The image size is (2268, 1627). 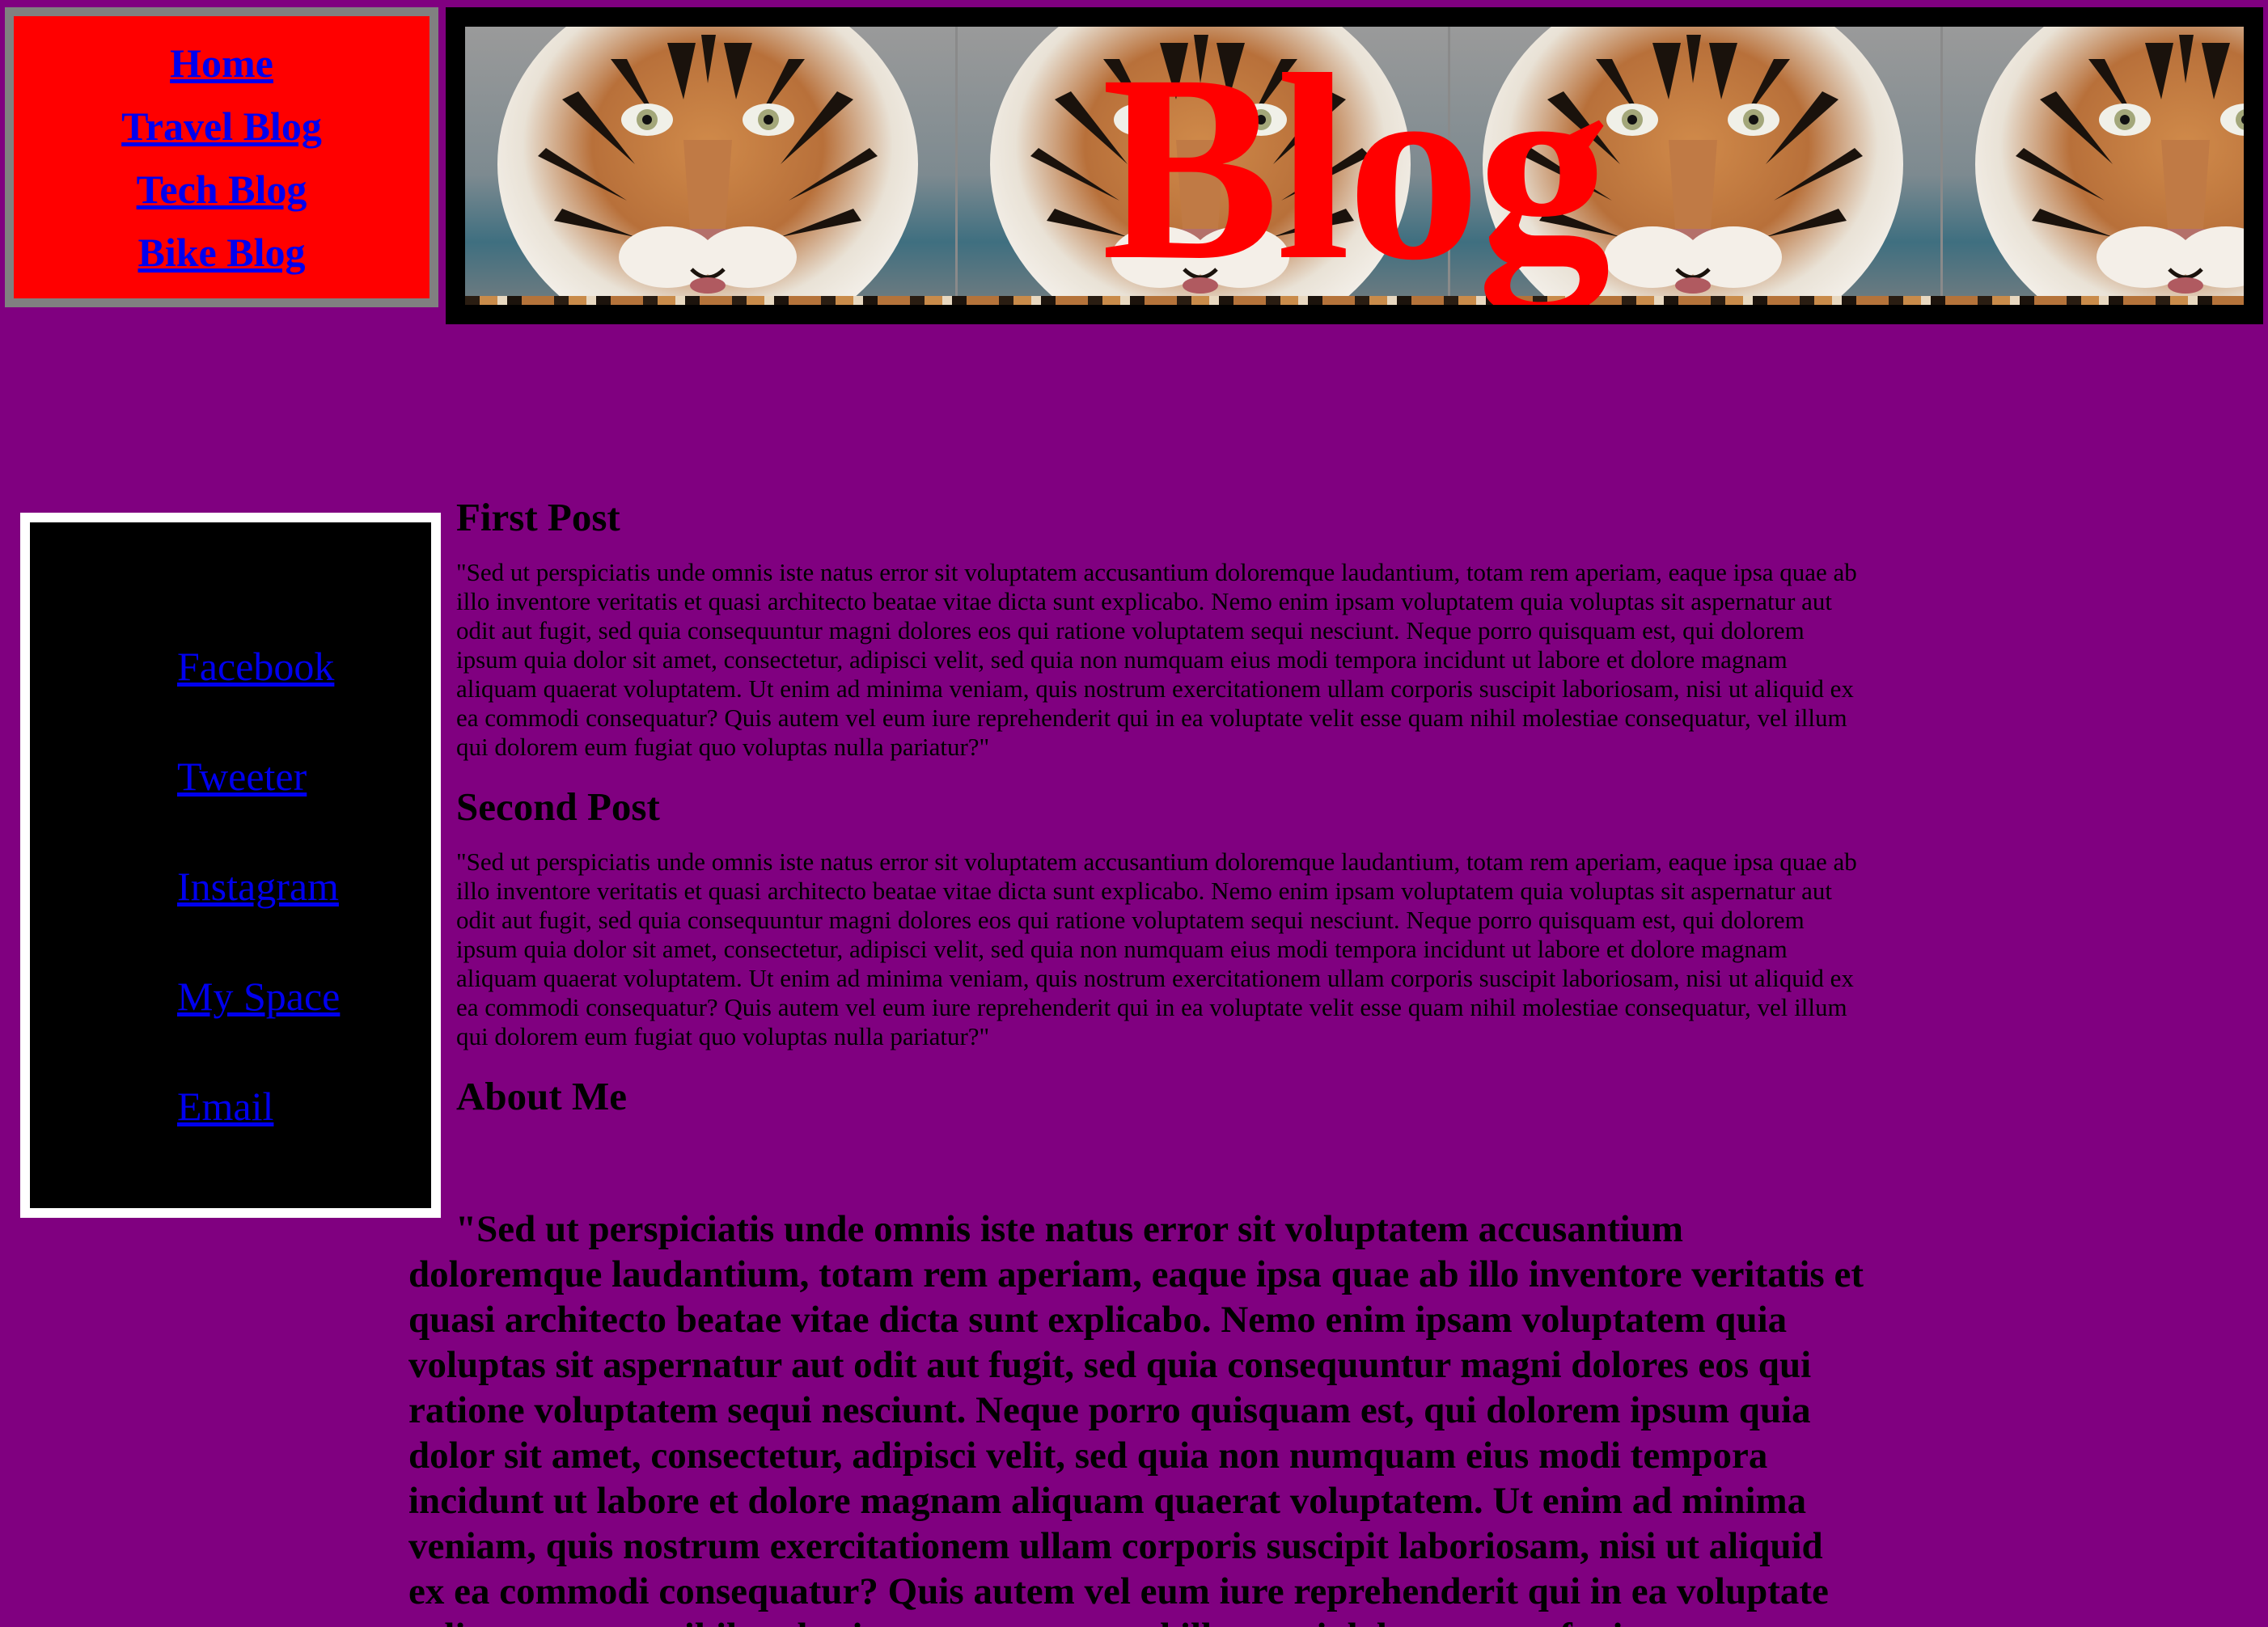 What do you see at coordinates (256, 666) in the screenshot?
I see `social-link-facebook: Facebook` at bounding box center [256, 666].